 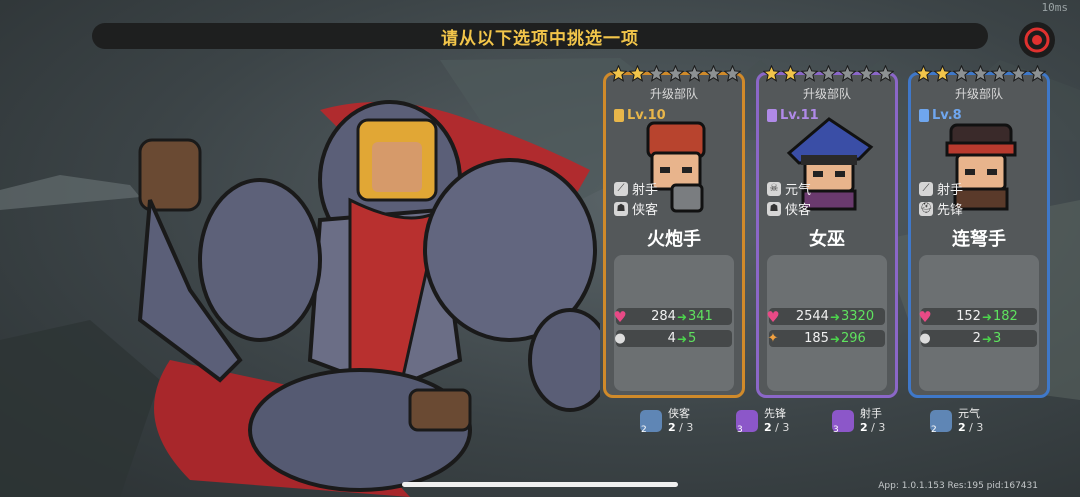 I want to click on helmet-icon: ⛑, so click(x=926, y=208).